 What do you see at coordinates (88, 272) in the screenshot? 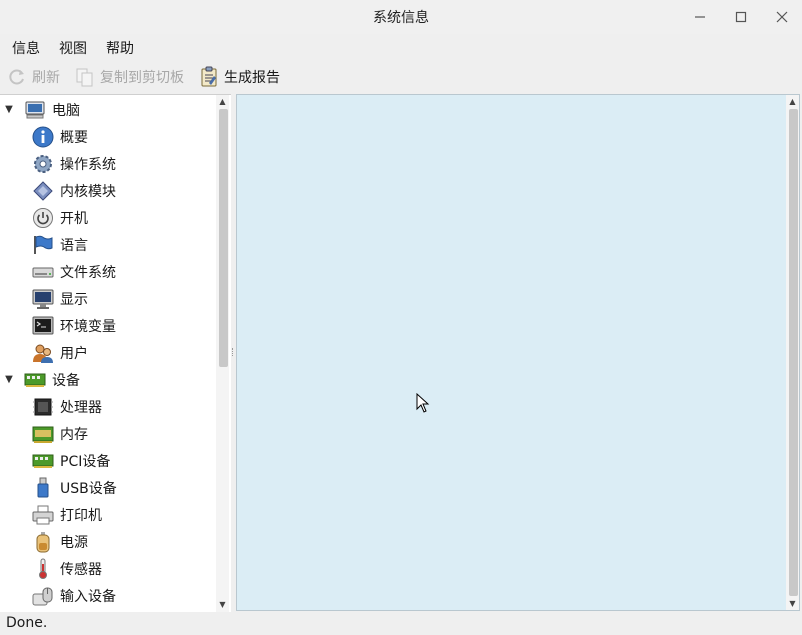
I see `tree-item-label: 文件系统` at bounding box center [88, 272].